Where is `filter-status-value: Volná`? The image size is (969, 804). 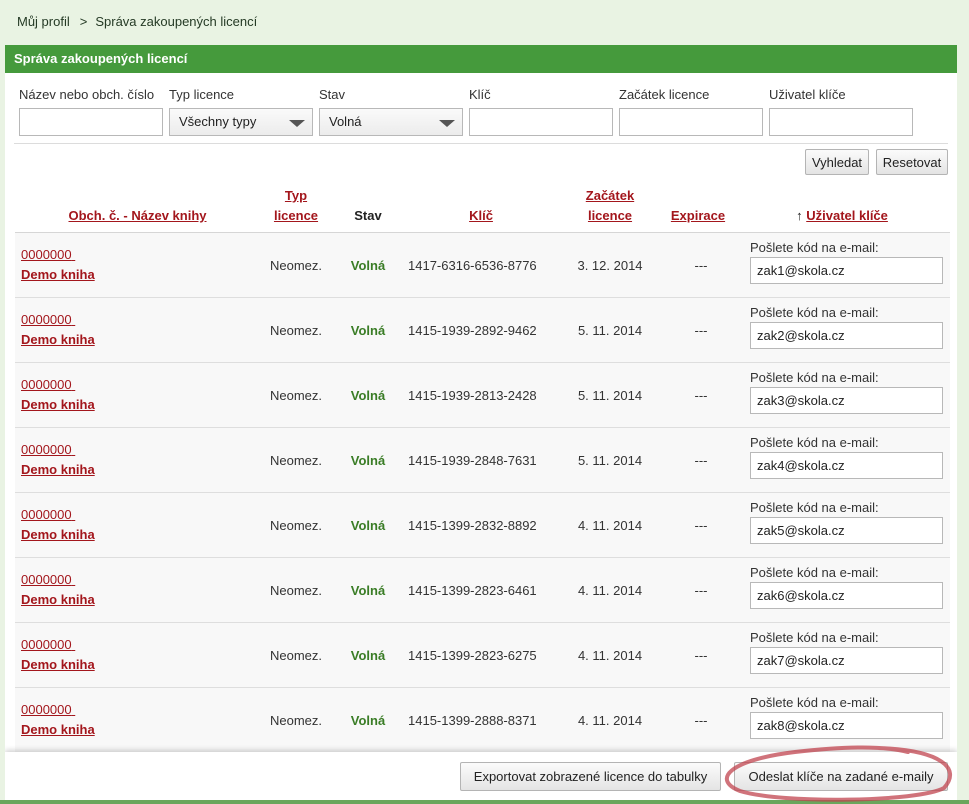 filter-status-value: Volná is located at coordinates (345, 121).